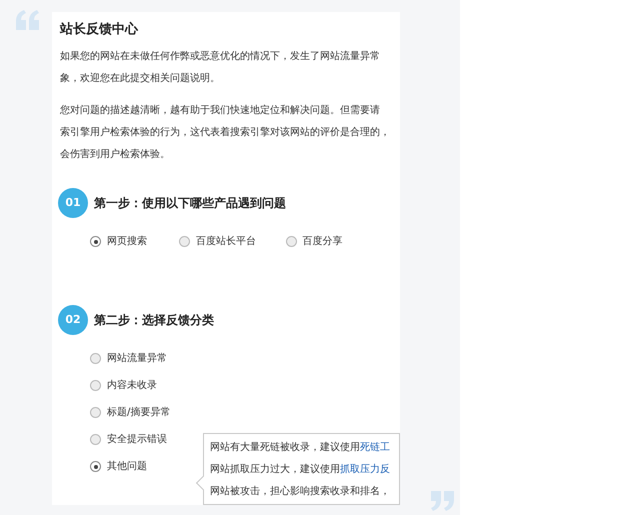 The image size is (620, 515). What do you see at coordinates (73, 203) in the screenshot?
I see `step-number-badge: 01` at bounding box center [73, 203].